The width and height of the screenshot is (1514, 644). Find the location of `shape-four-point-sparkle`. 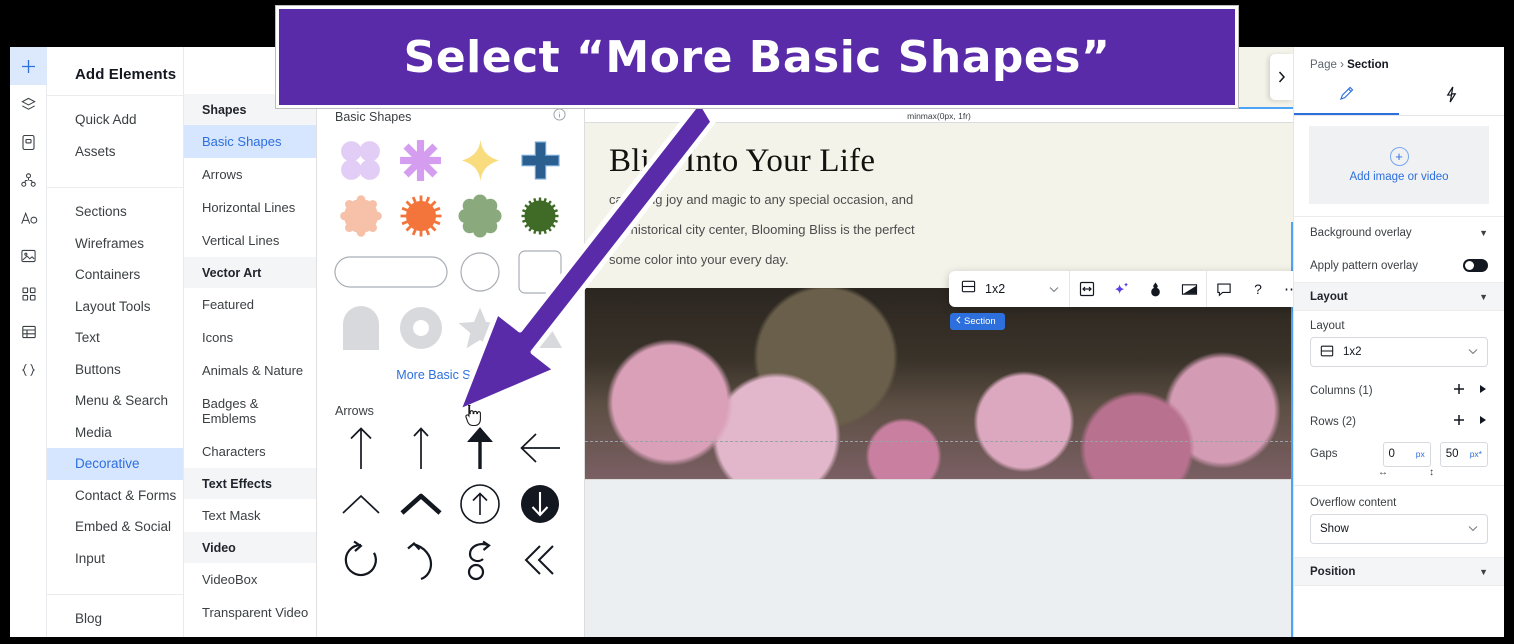

shape-four-point-sparkle is located at coordinates (481, 160).